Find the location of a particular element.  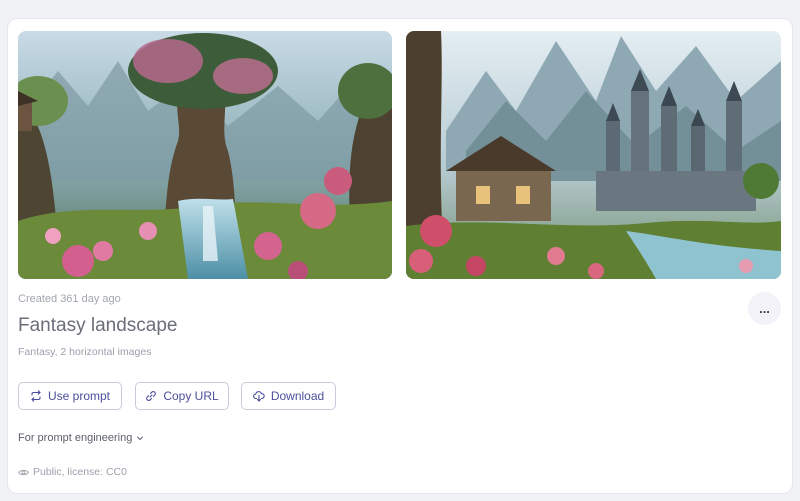

repeat-icon is located at coordinates (36, 396).